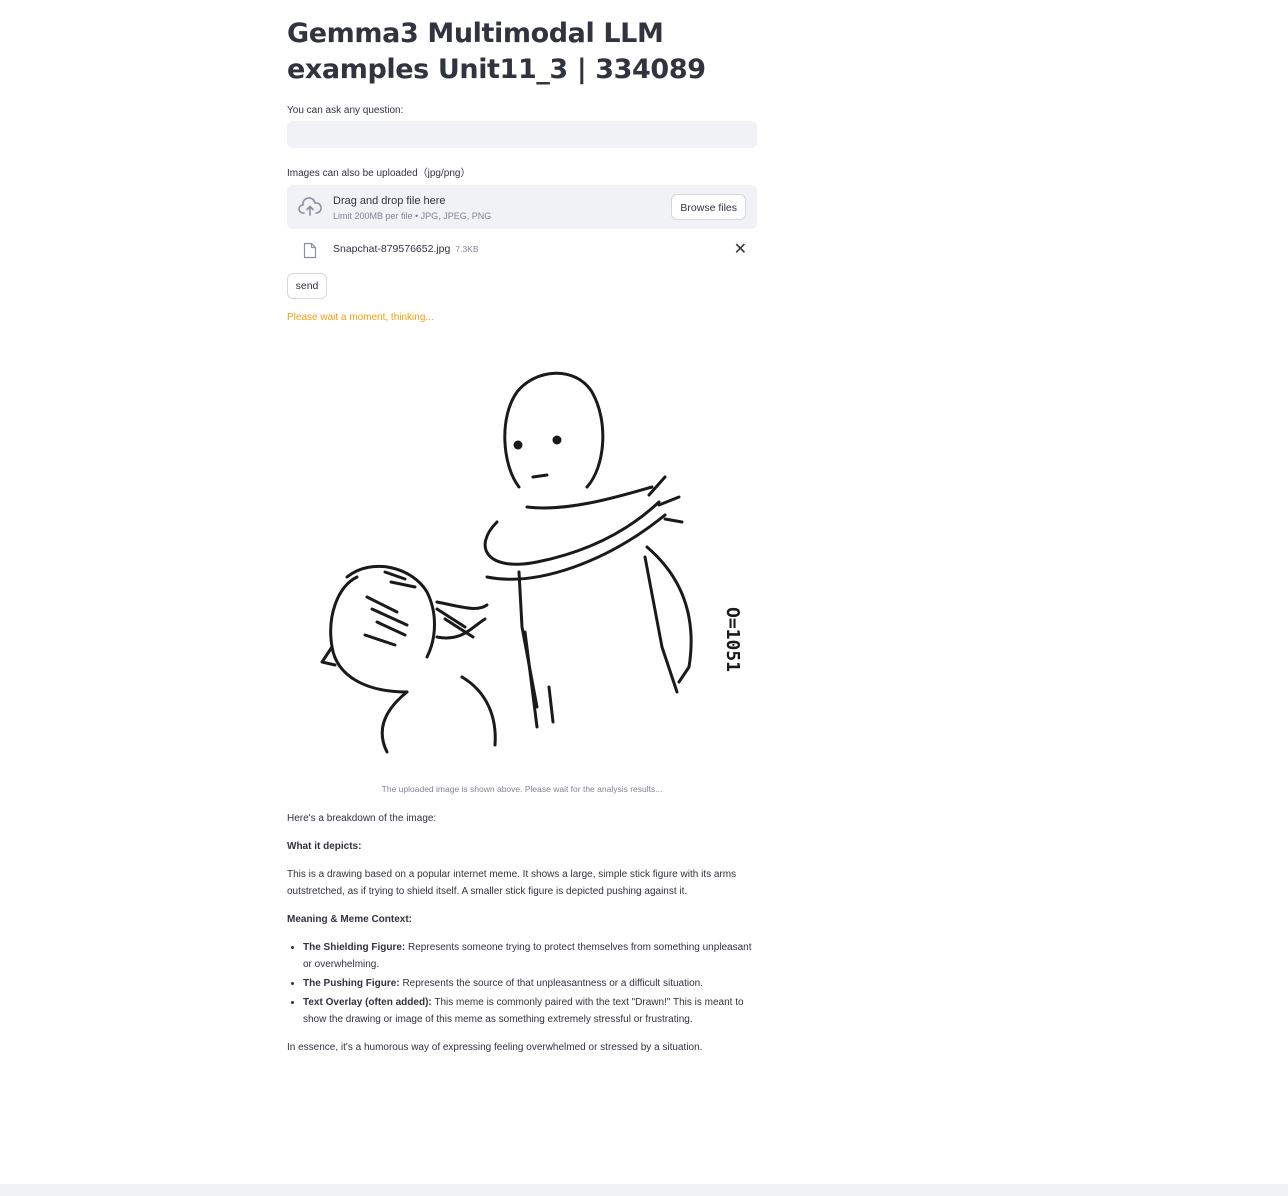  Describe the element at coordinates (467, 249) in the screenshot. I see `file-size: 7.3KB` at that location.